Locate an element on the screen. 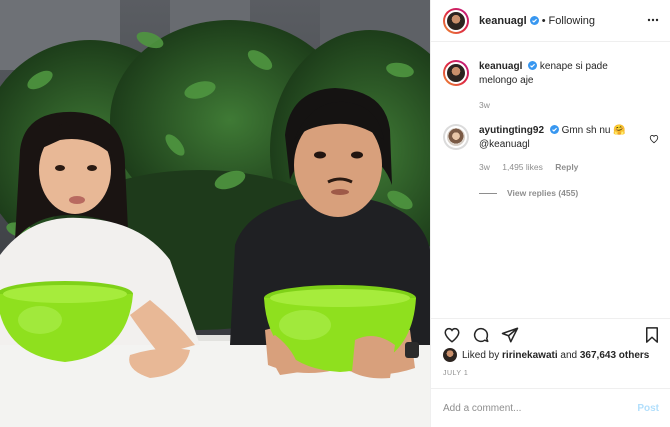 Image resolution: width=670 pixels, height=427 pixels. post-header: keanuagl • Following is located at coordinates (550, 21).